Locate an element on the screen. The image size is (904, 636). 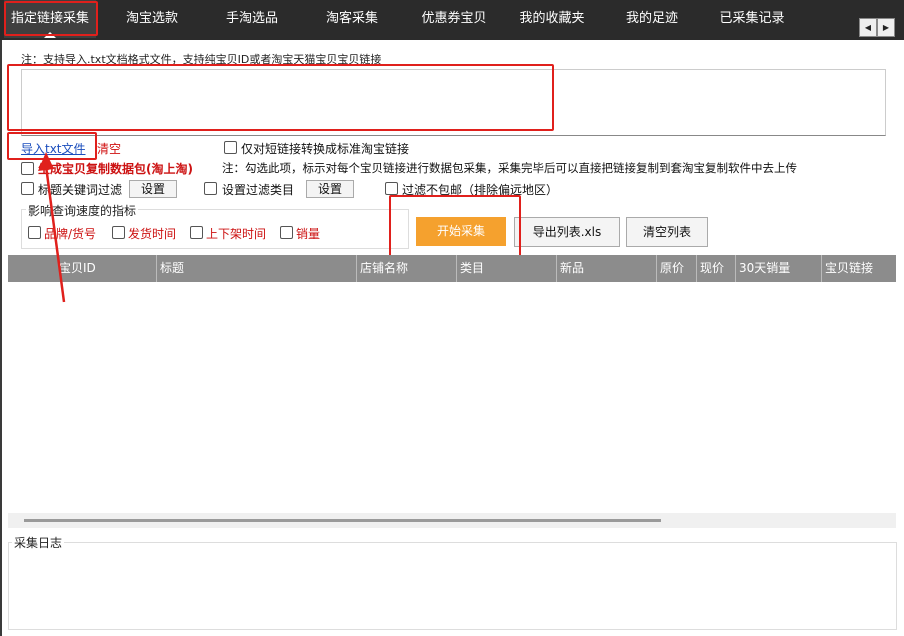
annotation-arrow-line is located at coordinates (55, 234).